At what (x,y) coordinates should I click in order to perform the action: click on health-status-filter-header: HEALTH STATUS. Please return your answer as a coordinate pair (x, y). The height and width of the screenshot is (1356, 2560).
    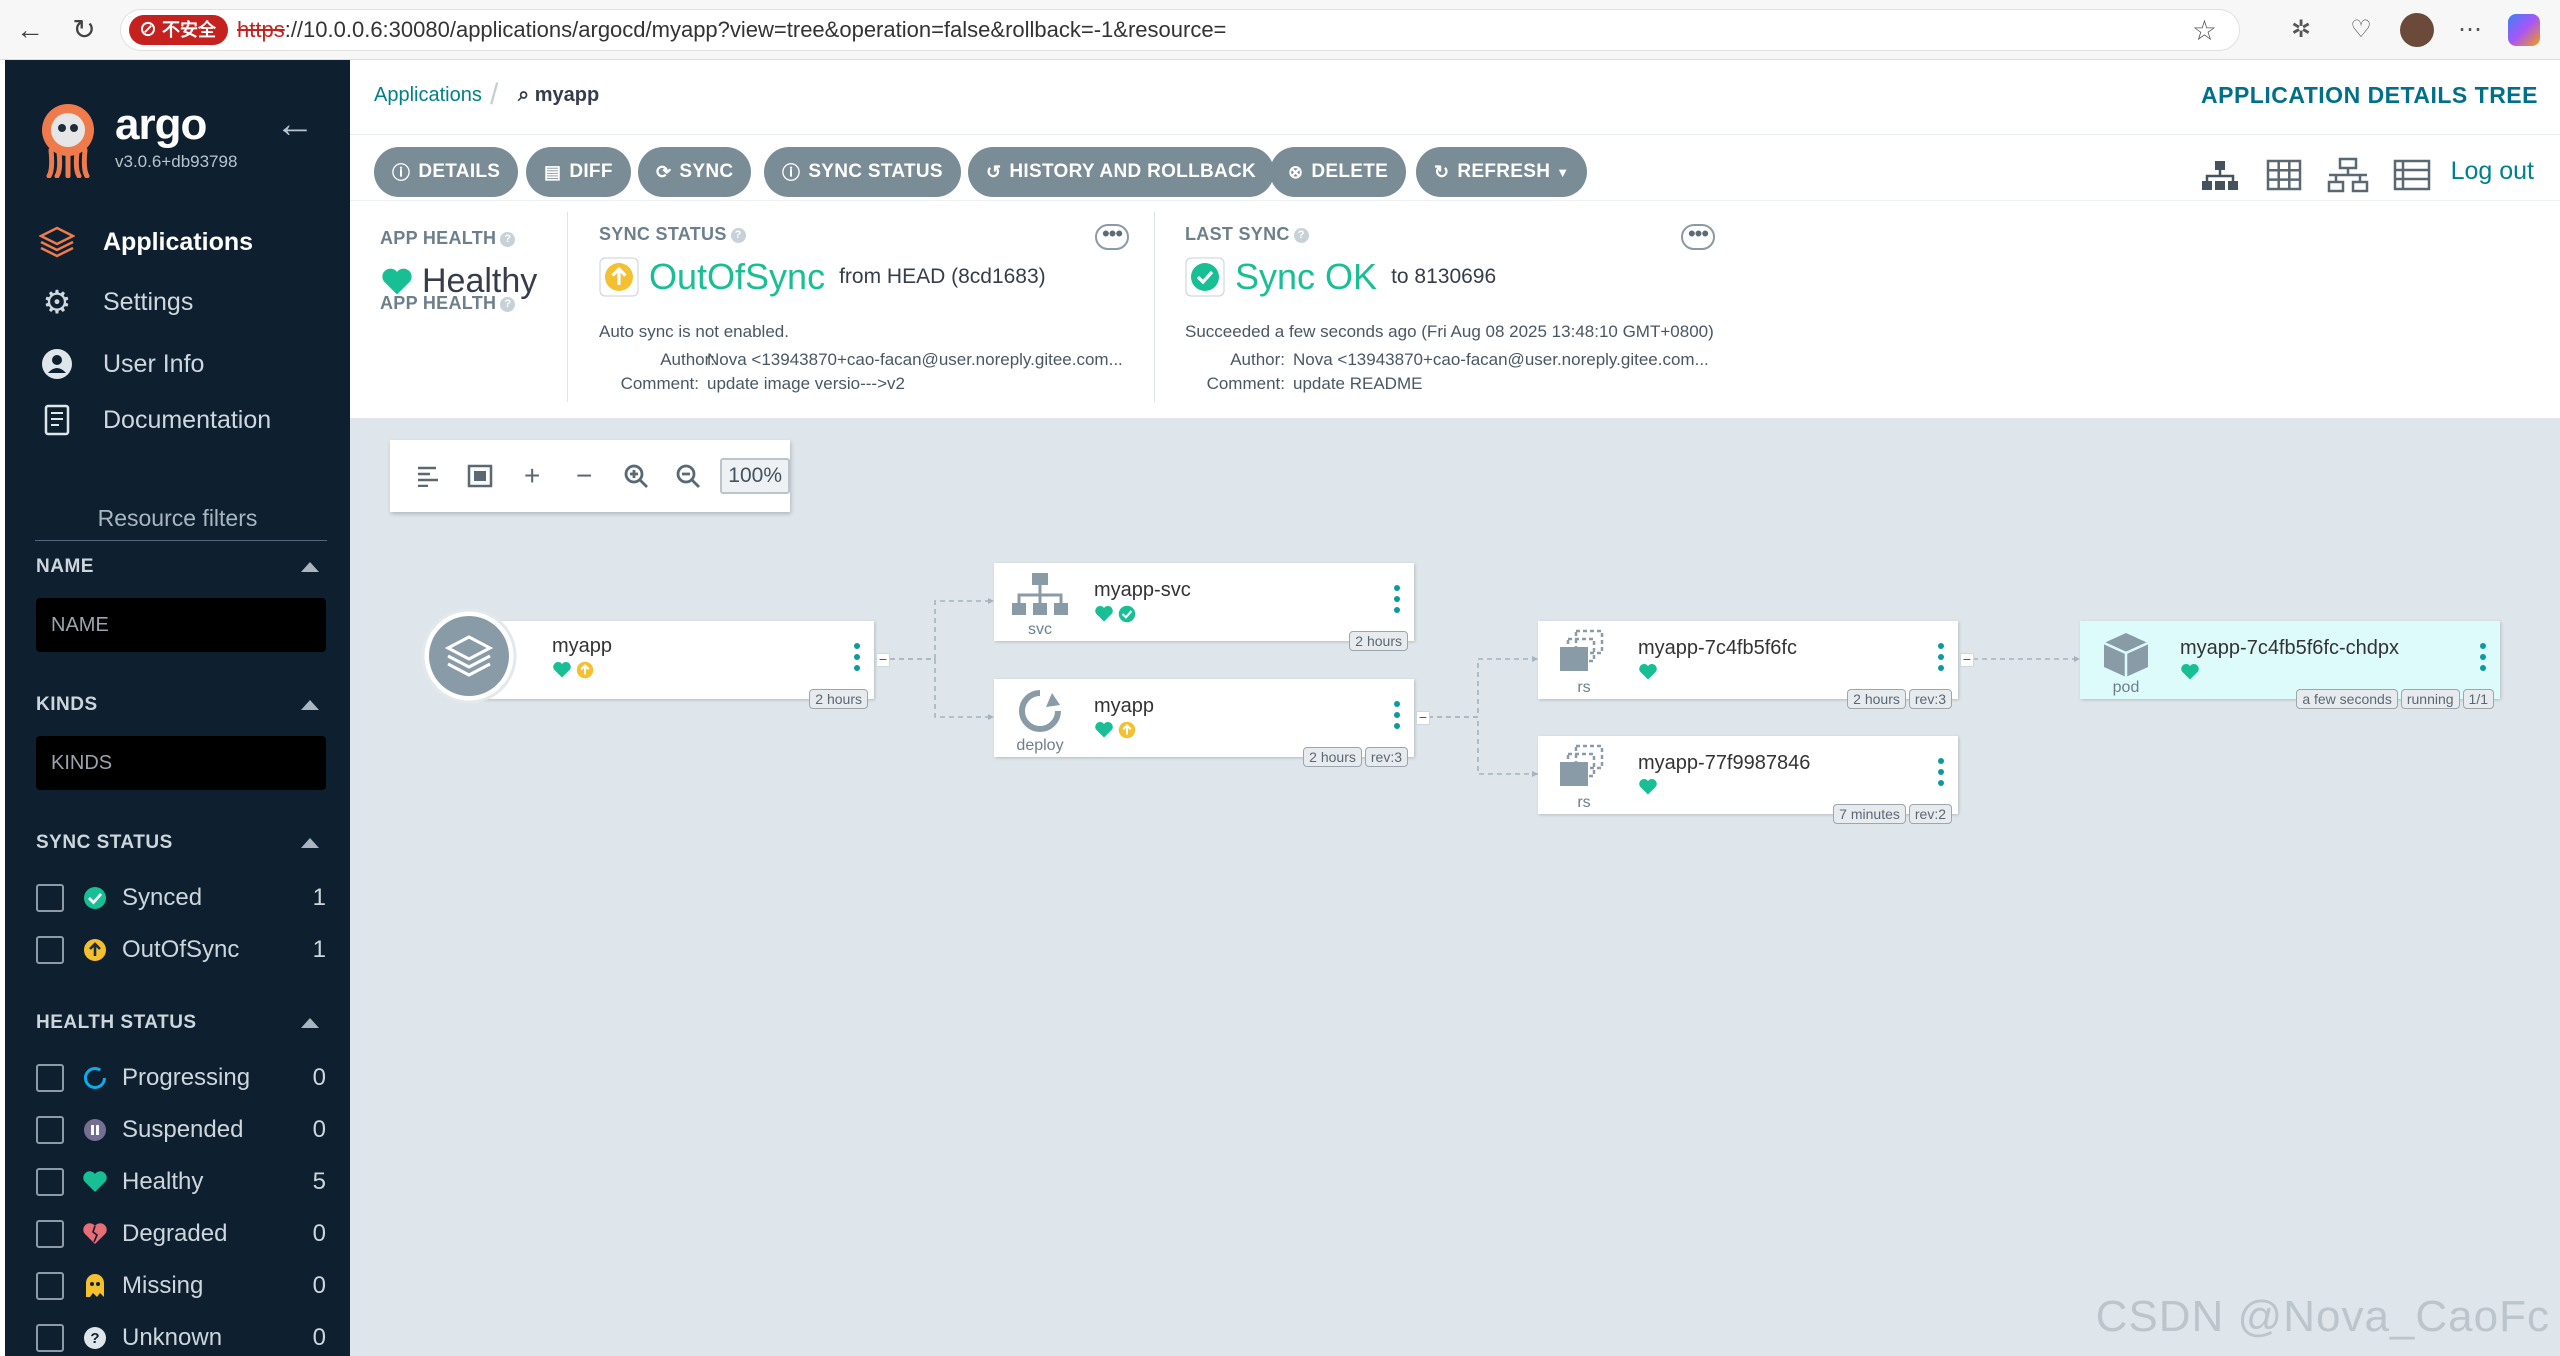
    Looking at the image, I should click on (116, 1023).